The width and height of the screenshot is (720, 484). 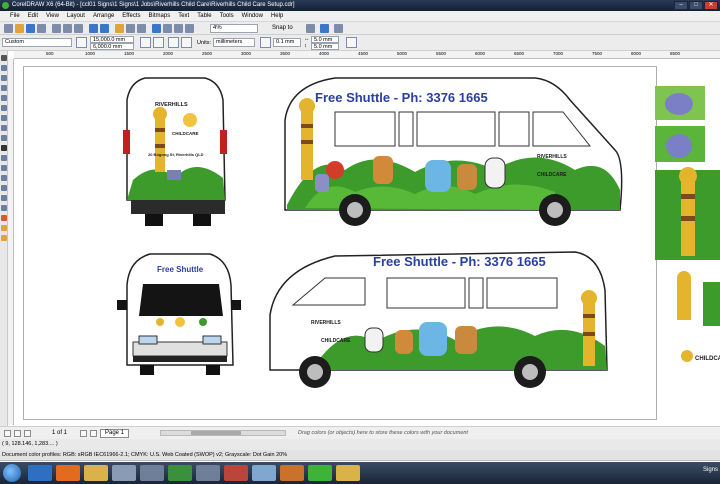 I want to click on full-screen-icon, so click(x=178, y=28).